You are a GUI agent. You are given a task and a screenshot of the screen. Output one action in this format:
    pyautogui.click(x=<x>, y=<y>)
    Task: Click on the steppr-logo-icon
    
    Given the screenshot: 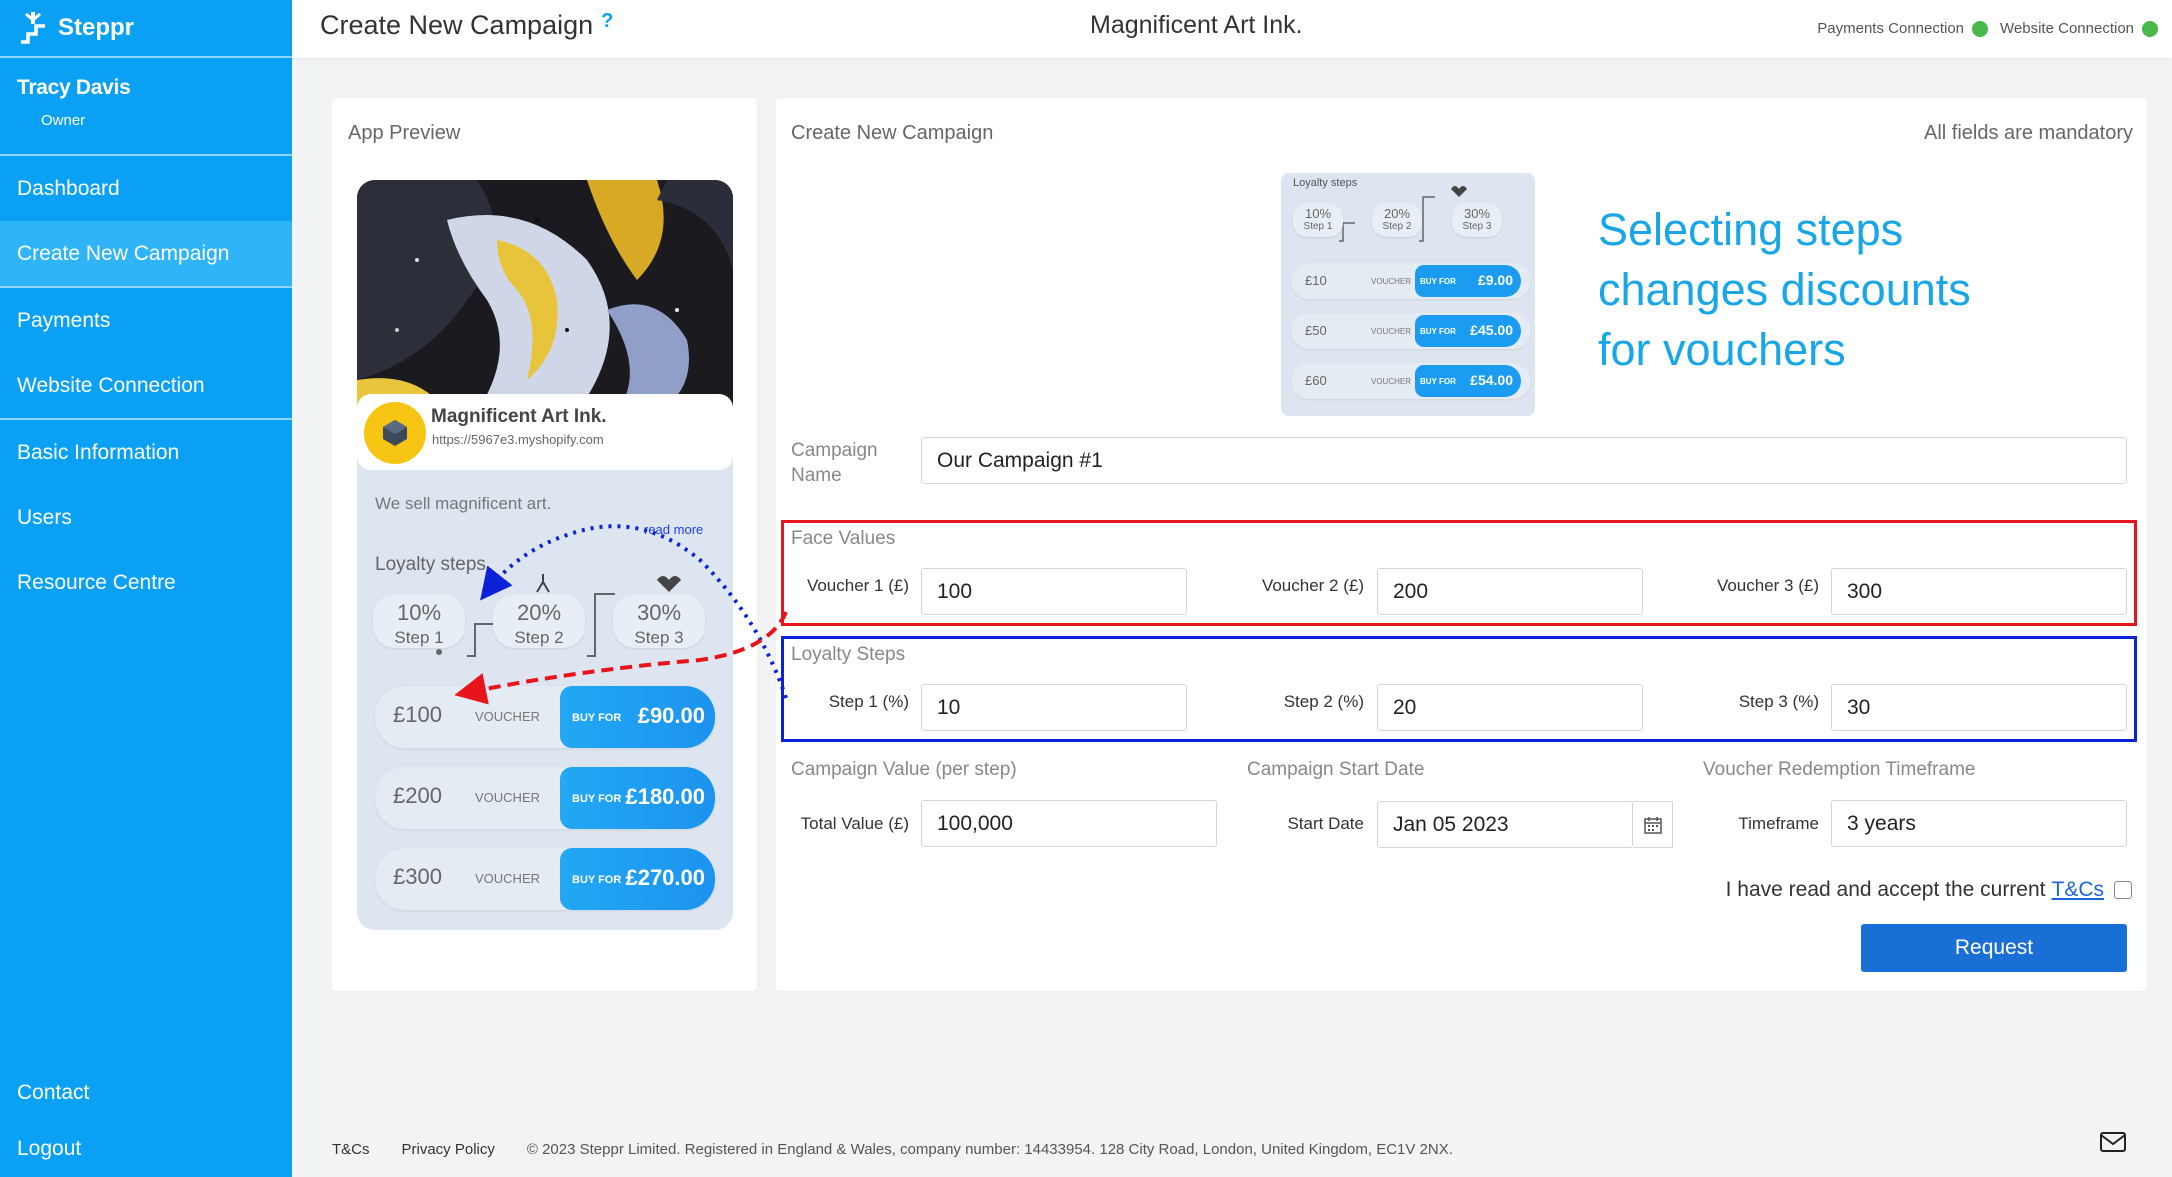 What is the action you would take?
    pyautogui.click(x=33, y=28)
    